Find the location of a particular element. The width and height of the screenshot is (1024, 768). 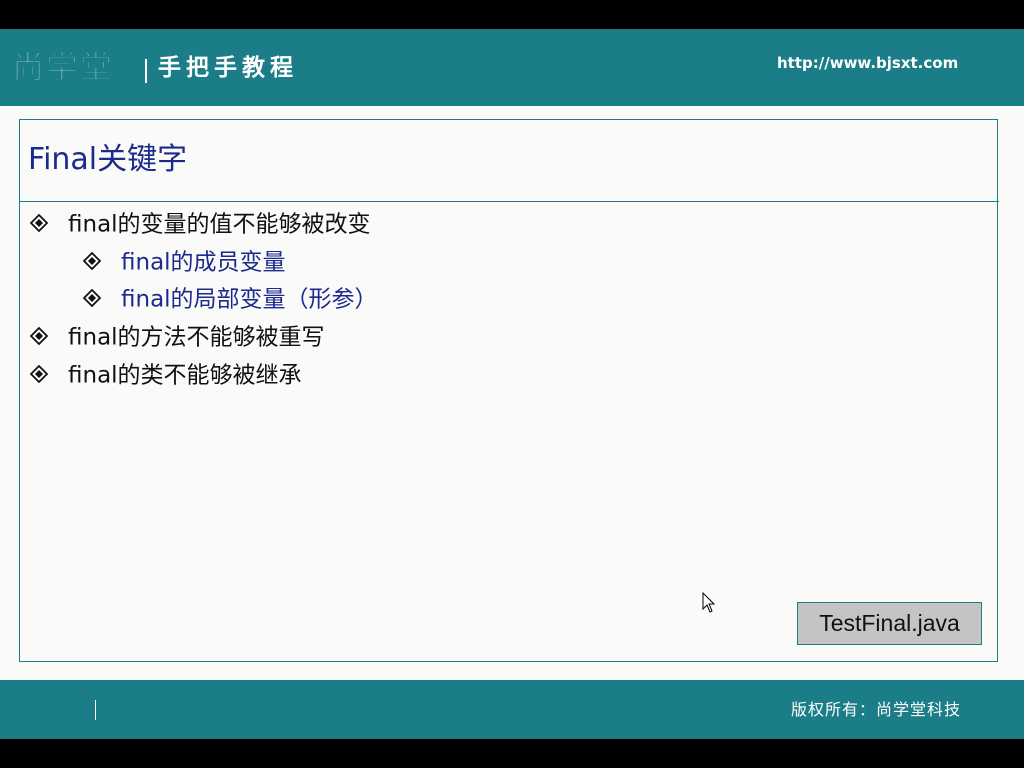

bullet-item: final的变量的值不能够被改变 is located at coordinates (200, 224).